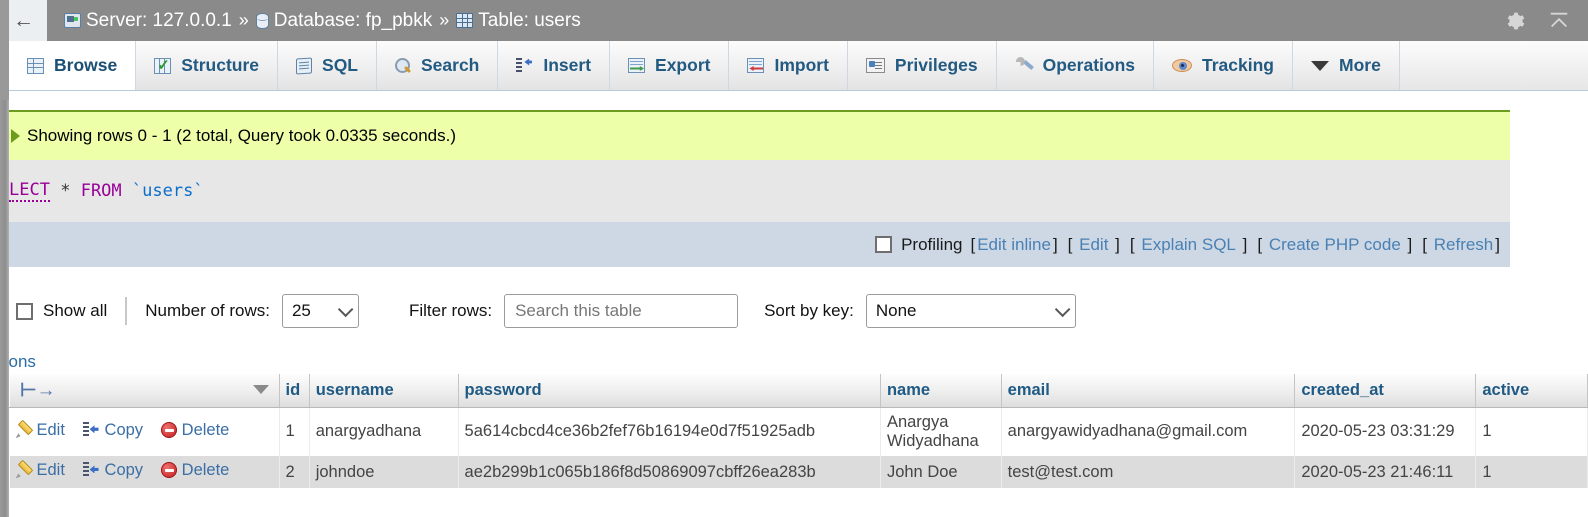 This screenshot has width=1588, height=517. Describe the element at coordinates (1531, 391) in the screenshot. I see `column-header-active: active` at that location.